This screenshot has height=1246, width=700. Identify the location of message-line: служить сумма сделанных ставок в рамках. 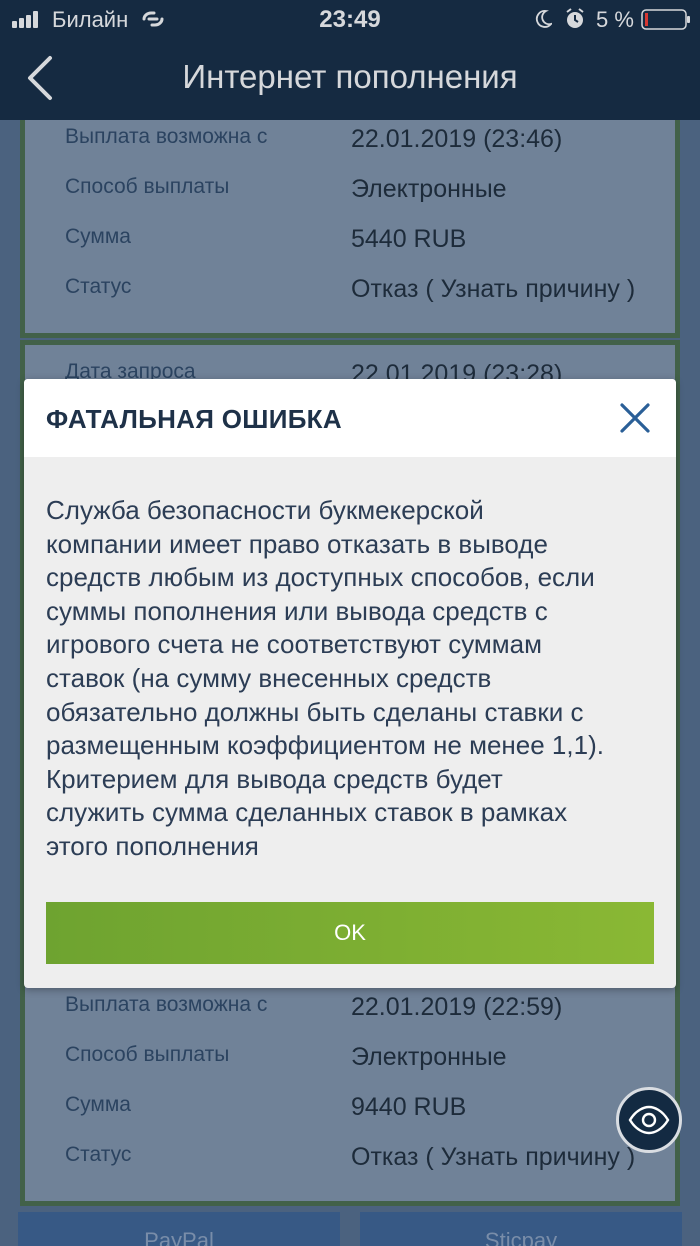
(307, 812).